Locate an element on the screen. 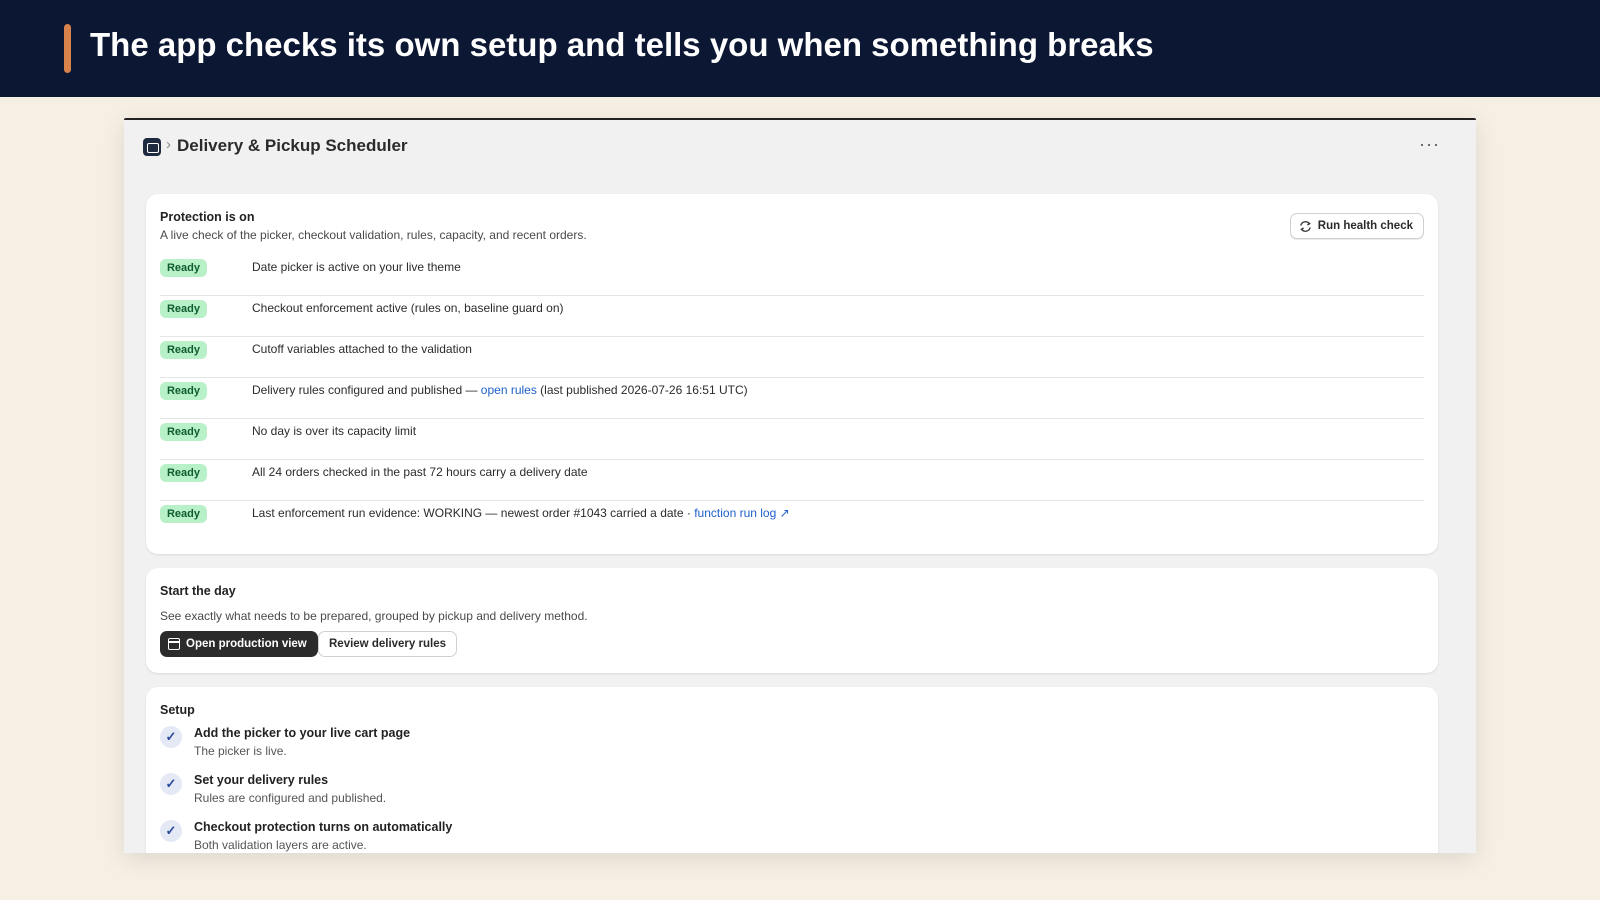 The image size is (1600, 900). calendar-app-icon is located at coordinates (152, 147).